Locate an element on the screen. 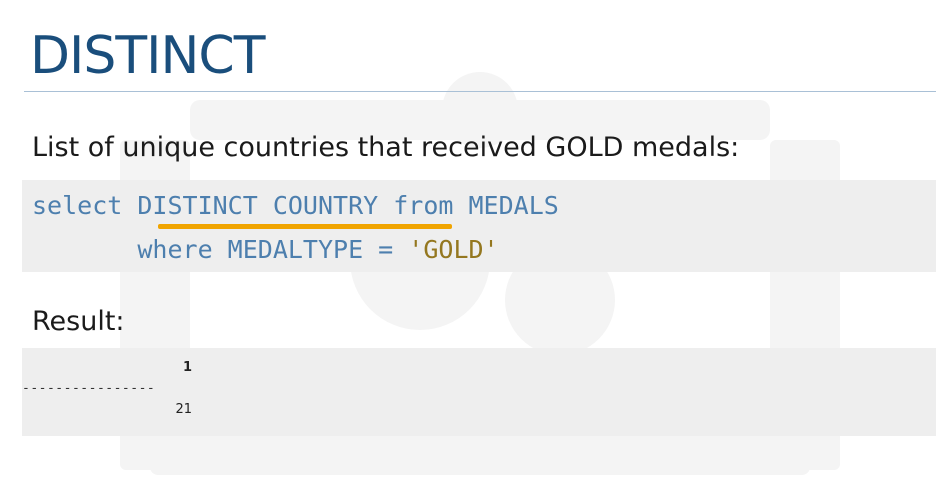  distinct-highlight-underline is located at coordinates (305, 226).